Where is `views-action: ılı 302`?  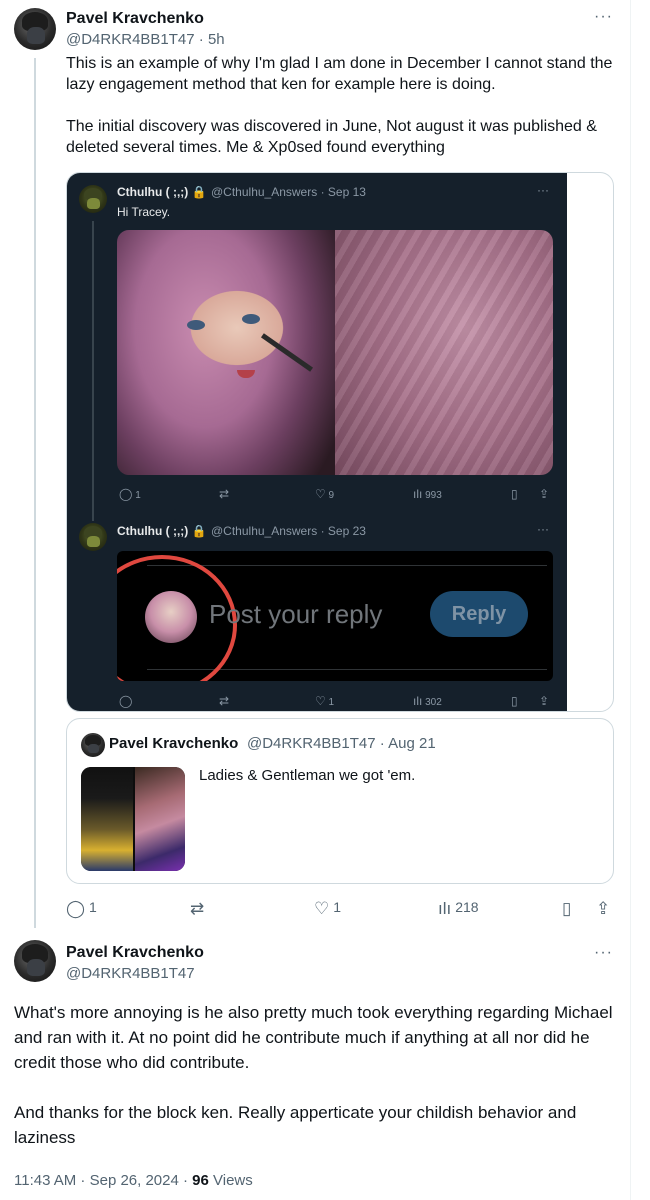 views-action: ılı 302 is located at coordinates (427, 701).